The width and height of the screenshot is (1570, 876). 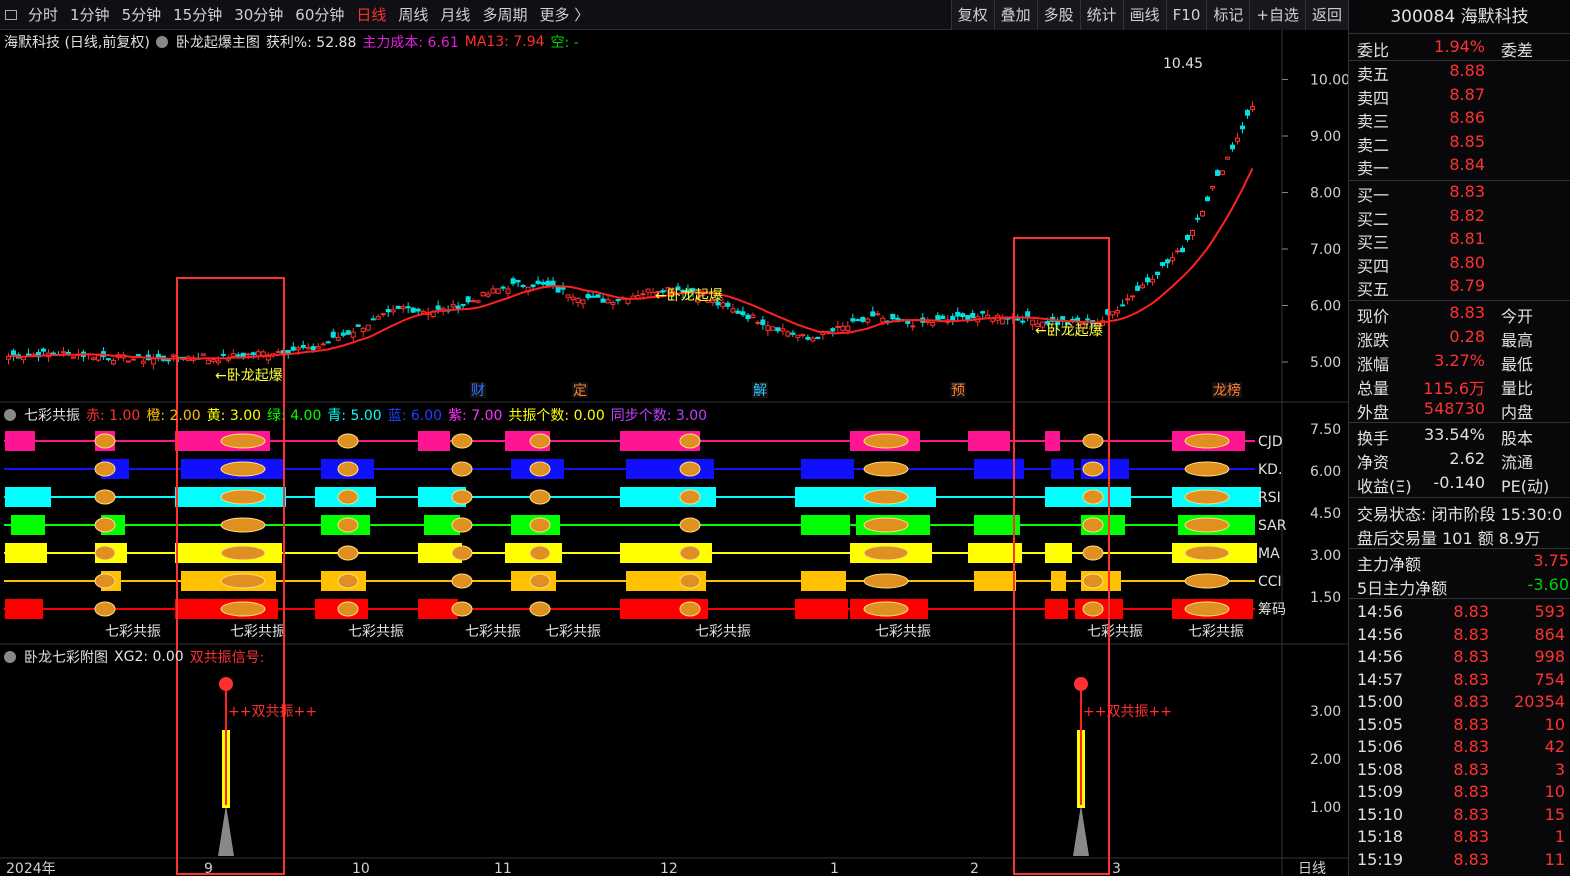 I want to click on period-tab-0: 分时, so click(x=43, y=15).